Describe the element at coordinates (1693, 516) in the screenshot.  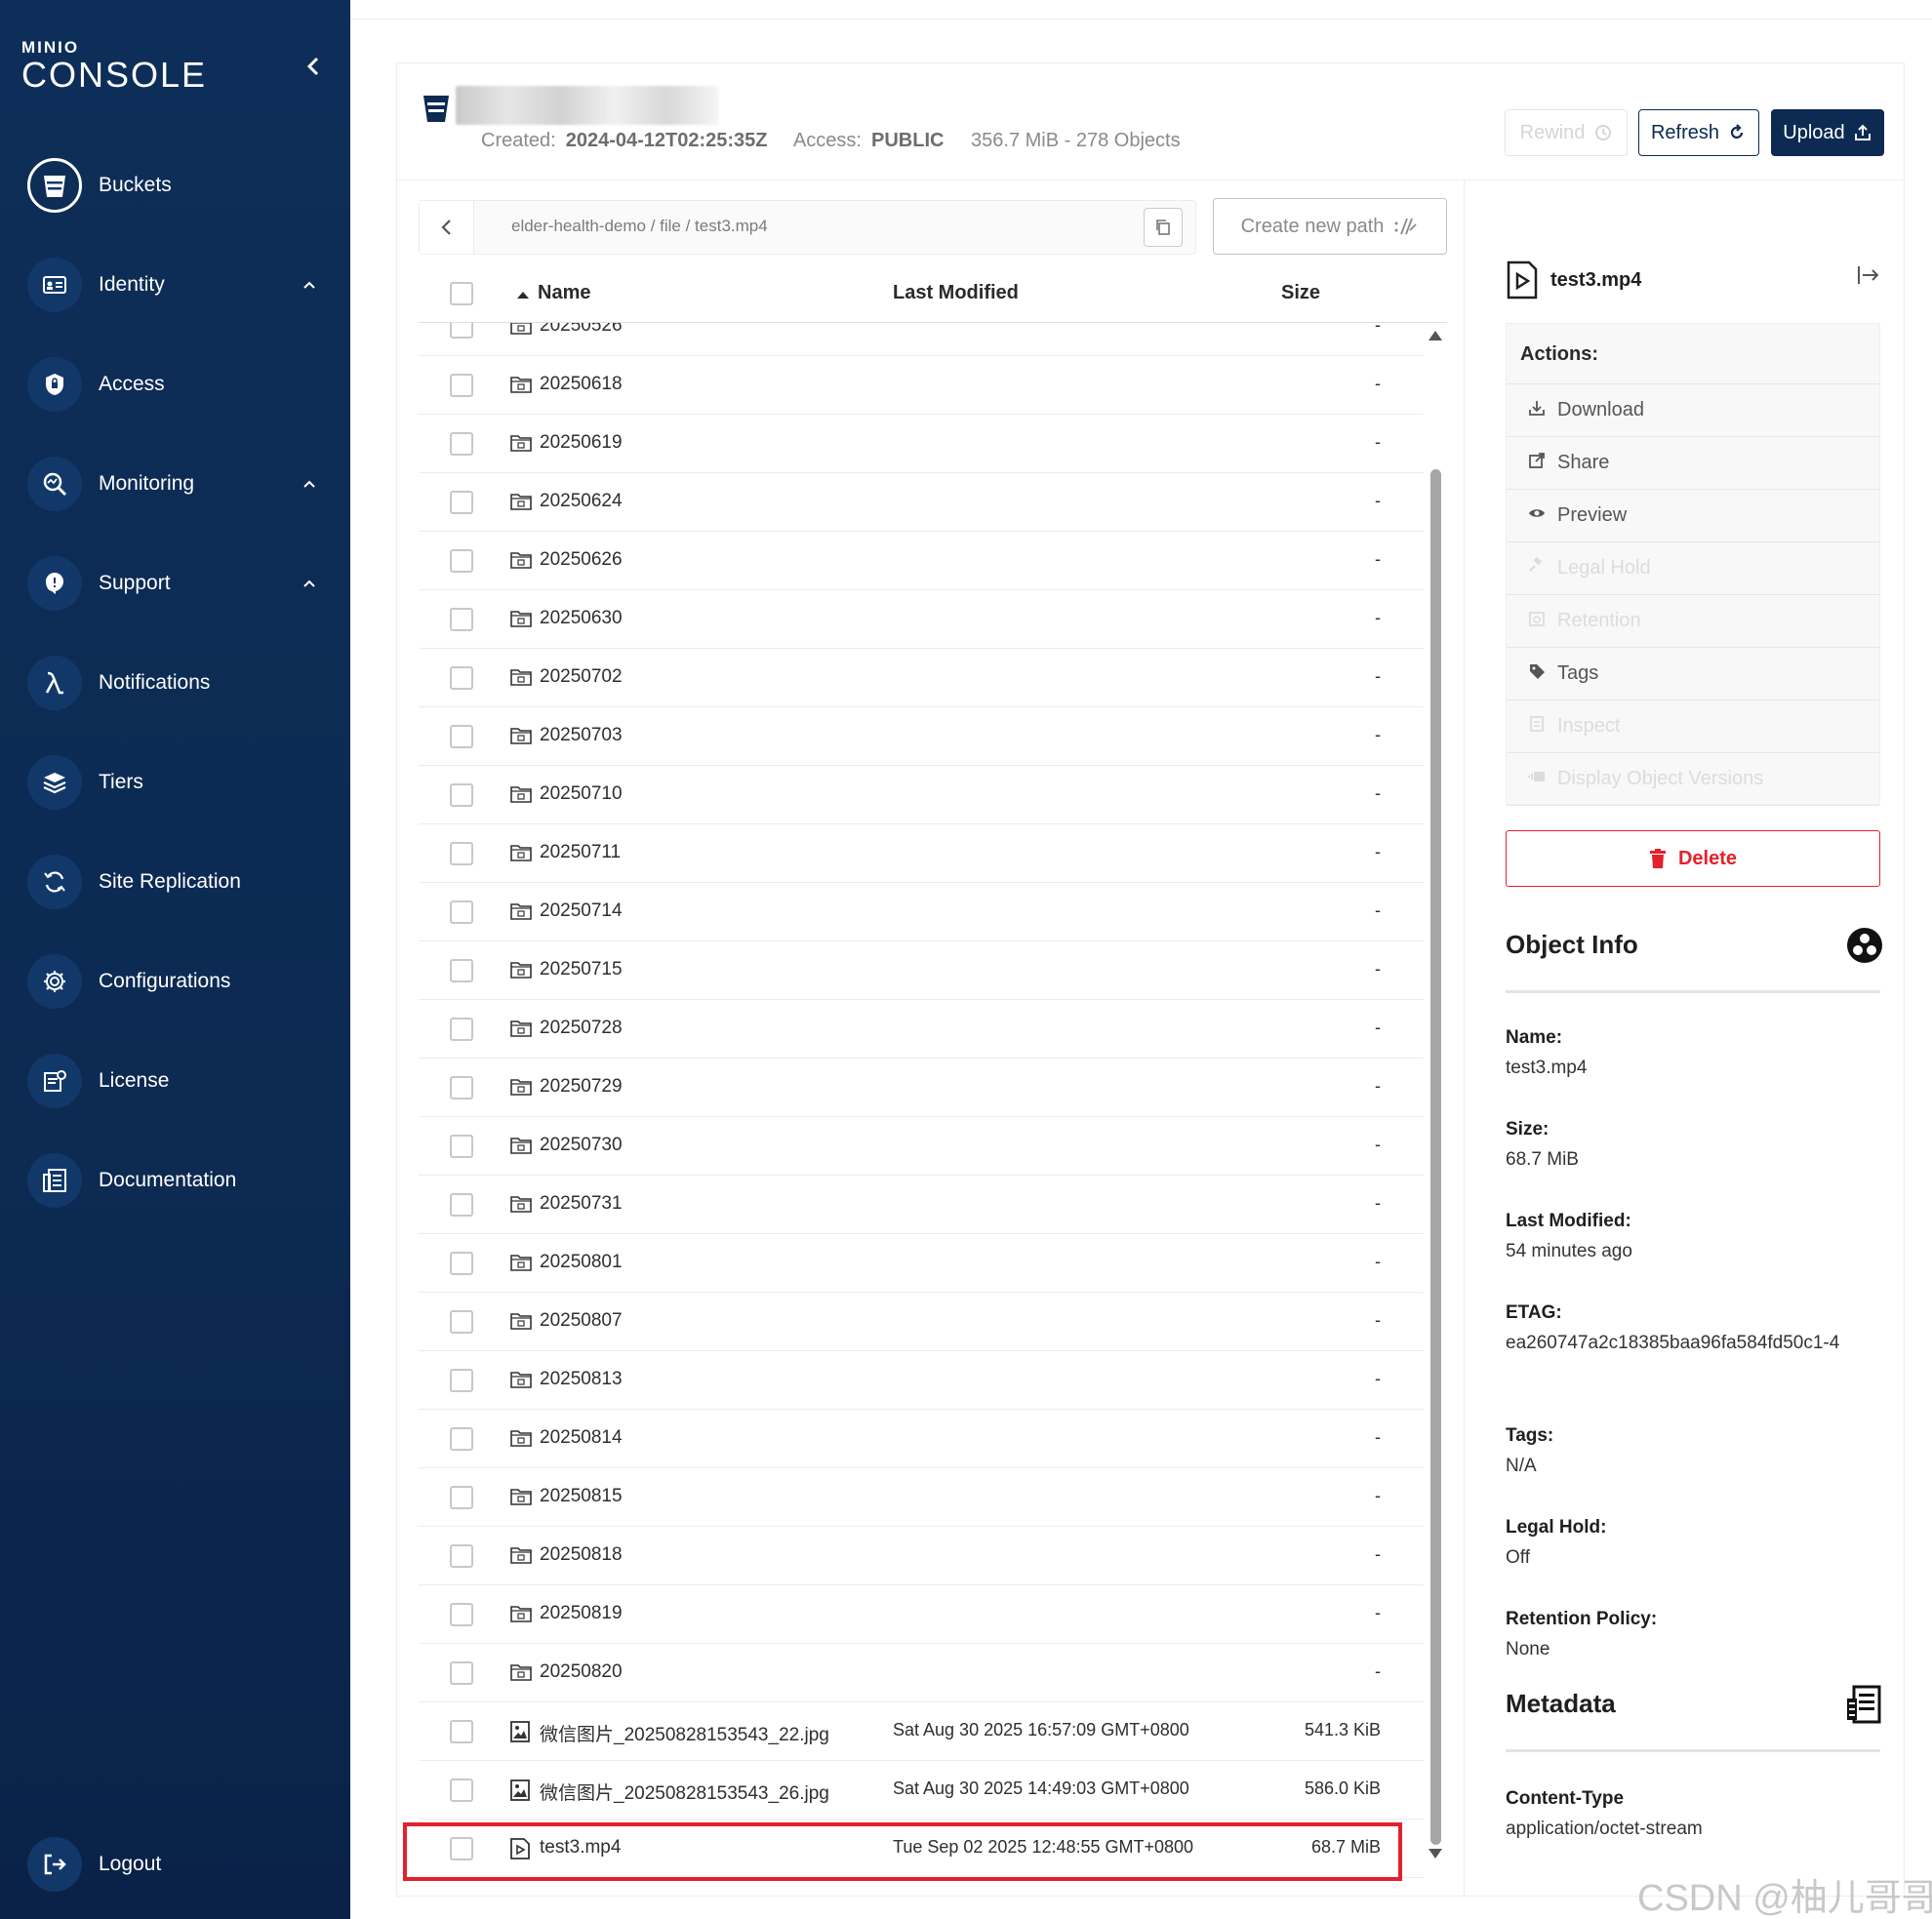
I see `action-preview: Preview` at that location.